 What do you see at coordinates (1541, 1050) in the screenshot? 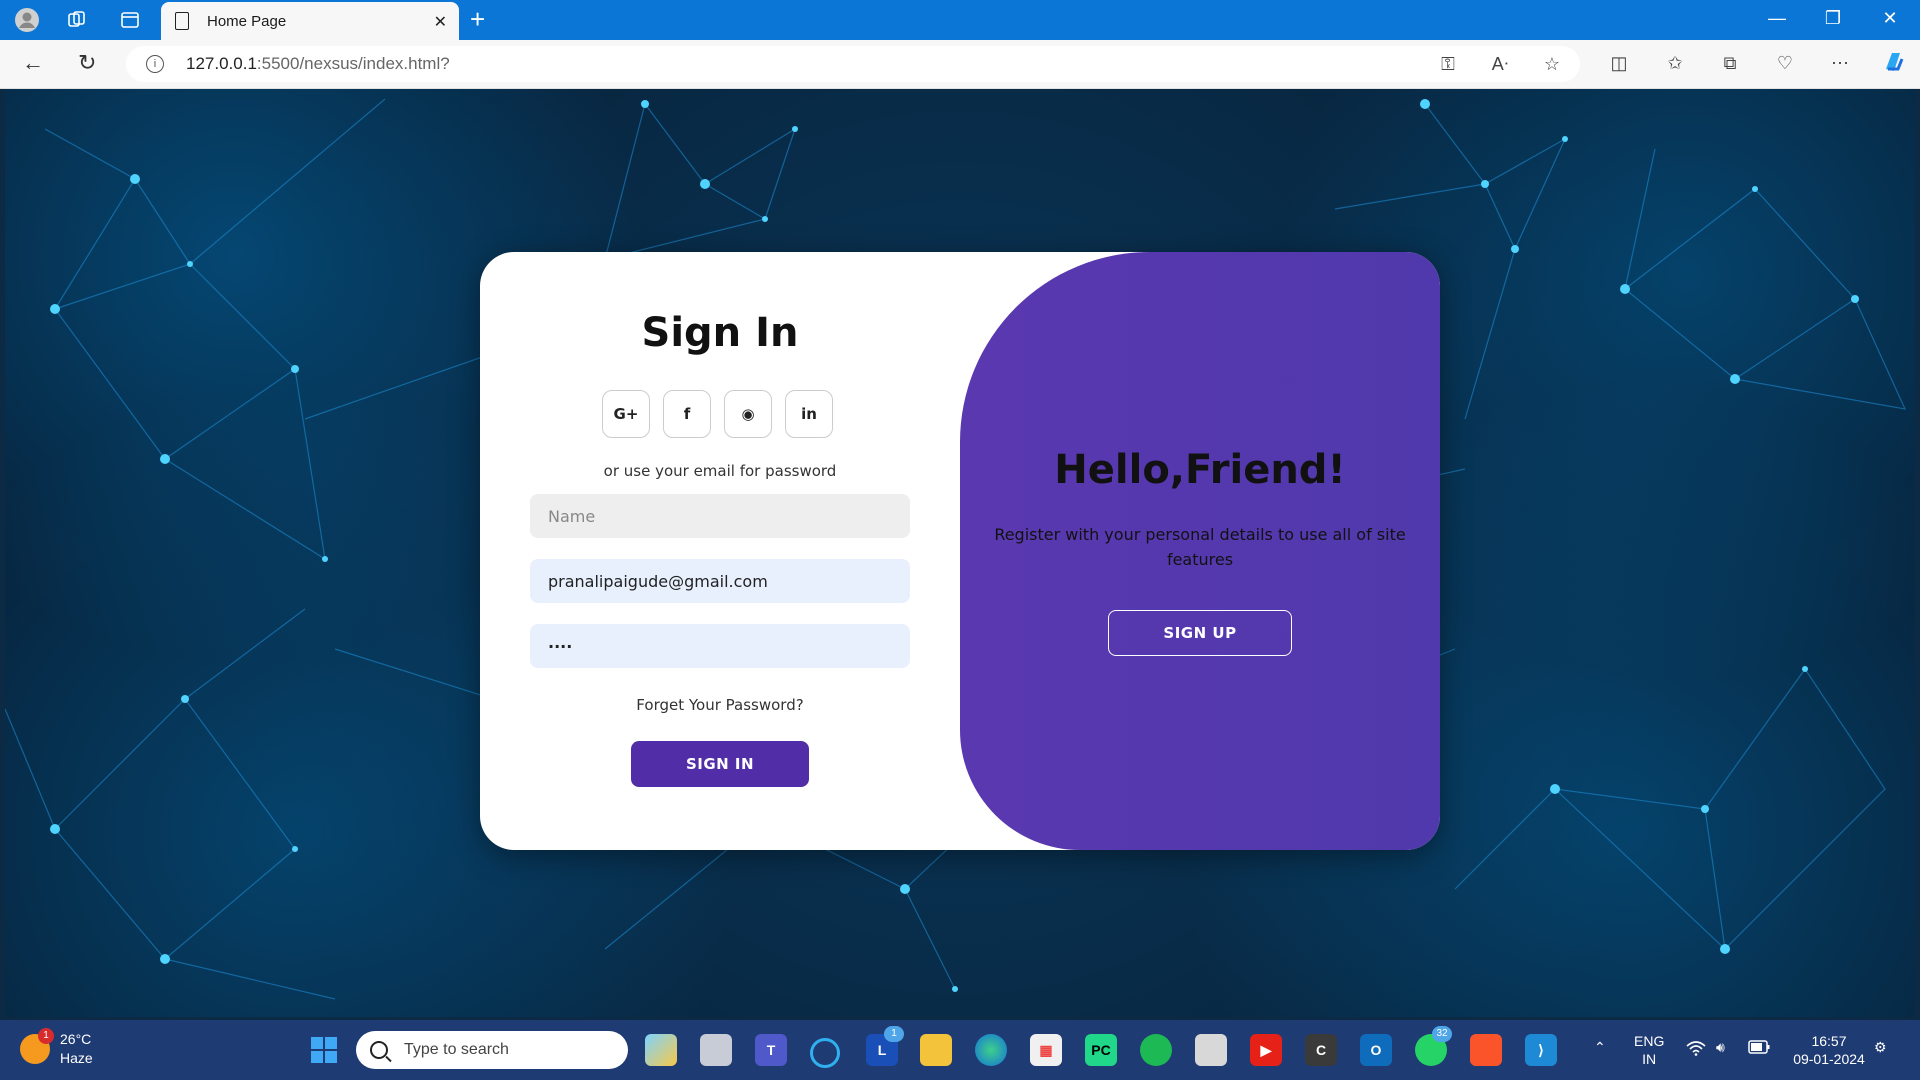
I see `vscode-icon: ⟩` at bounding box center [1541, 1050].